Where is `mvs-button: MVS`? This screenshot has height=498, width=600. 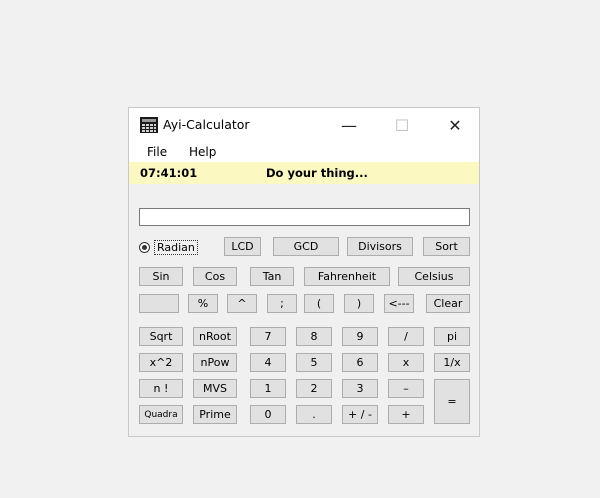 mvs-button: MVS is located at coordinates (215, 388).